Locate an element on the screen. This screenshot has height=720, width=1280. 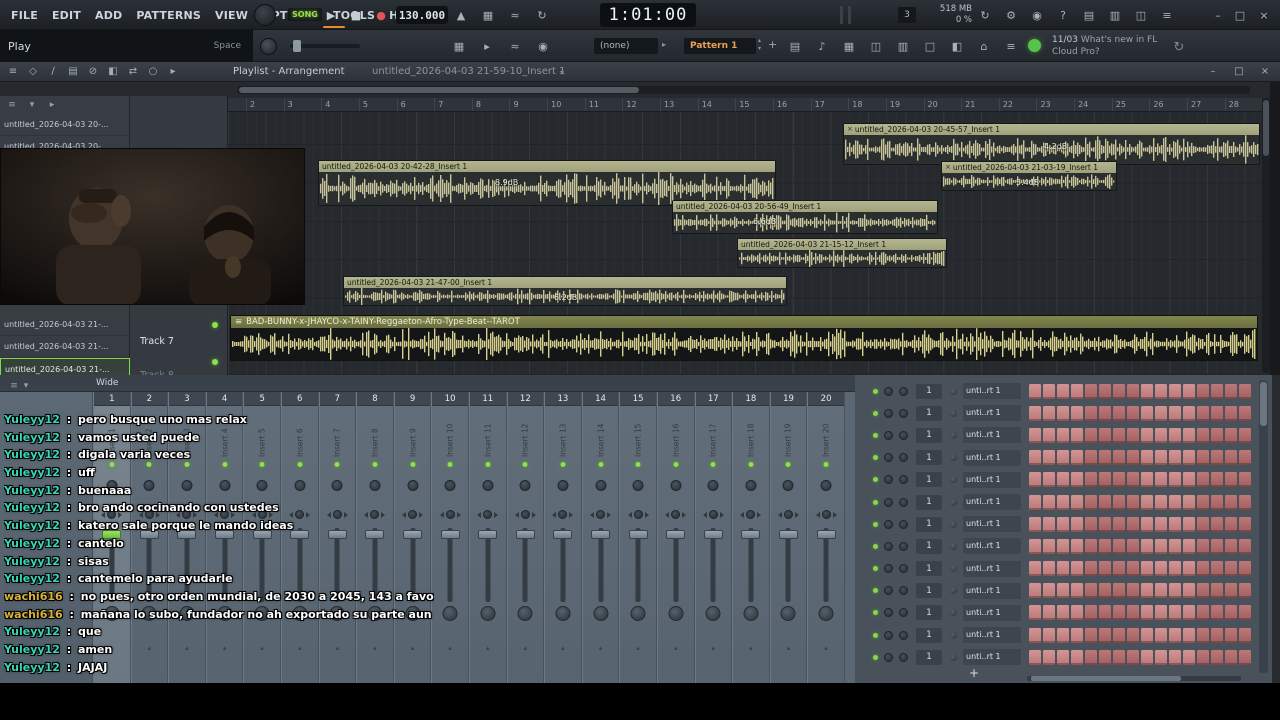
mixer-strip-number: 5 is located at coordinates (262, 399).